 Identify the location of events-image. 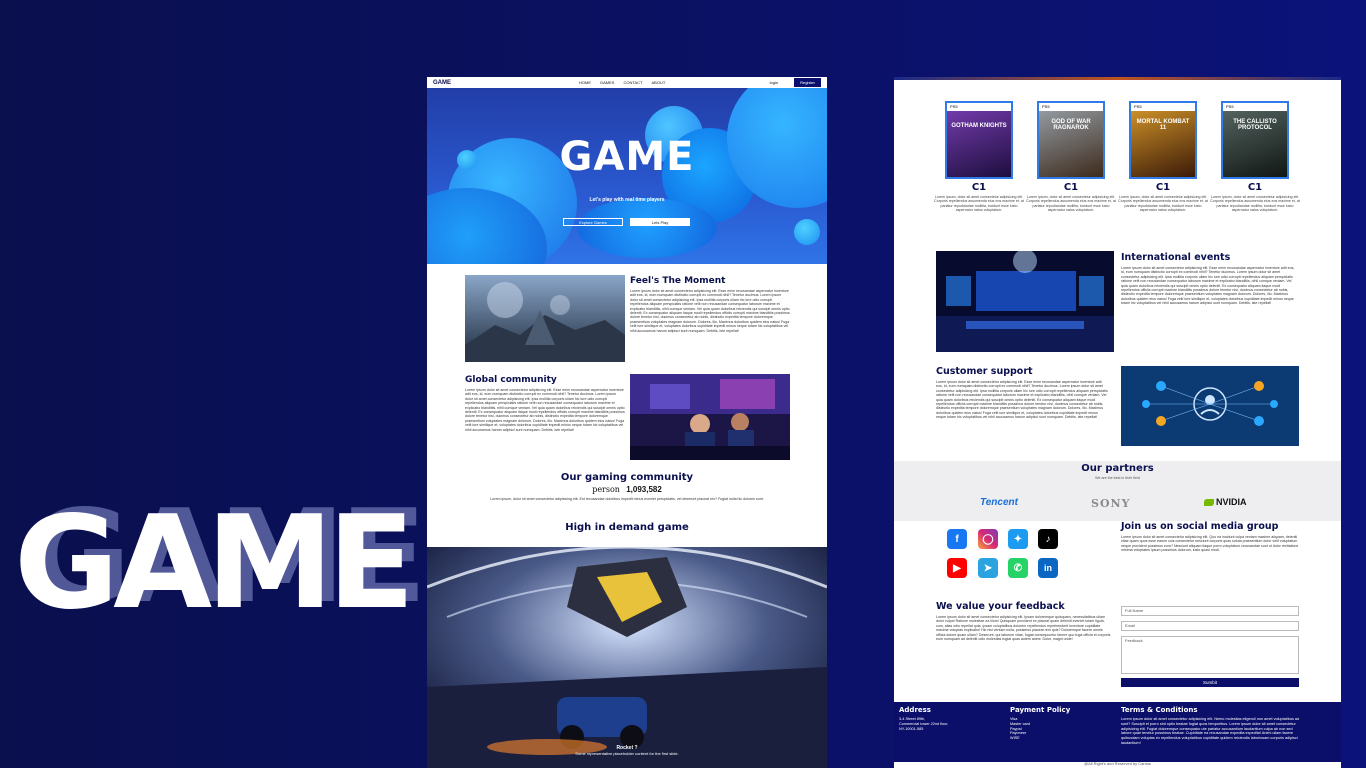
(1025, 301).